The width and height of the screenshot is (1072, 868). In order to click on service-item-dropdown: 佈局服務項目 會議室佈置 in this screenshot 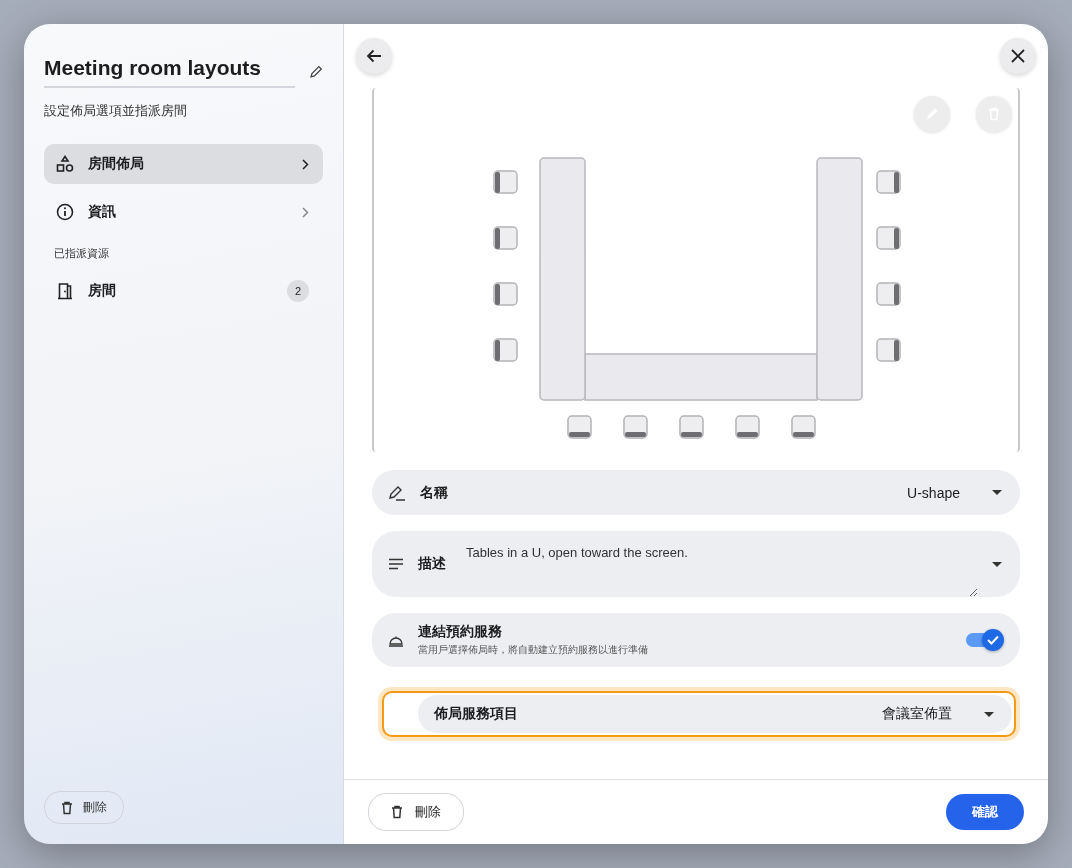, I will do `click(715, 714)`.